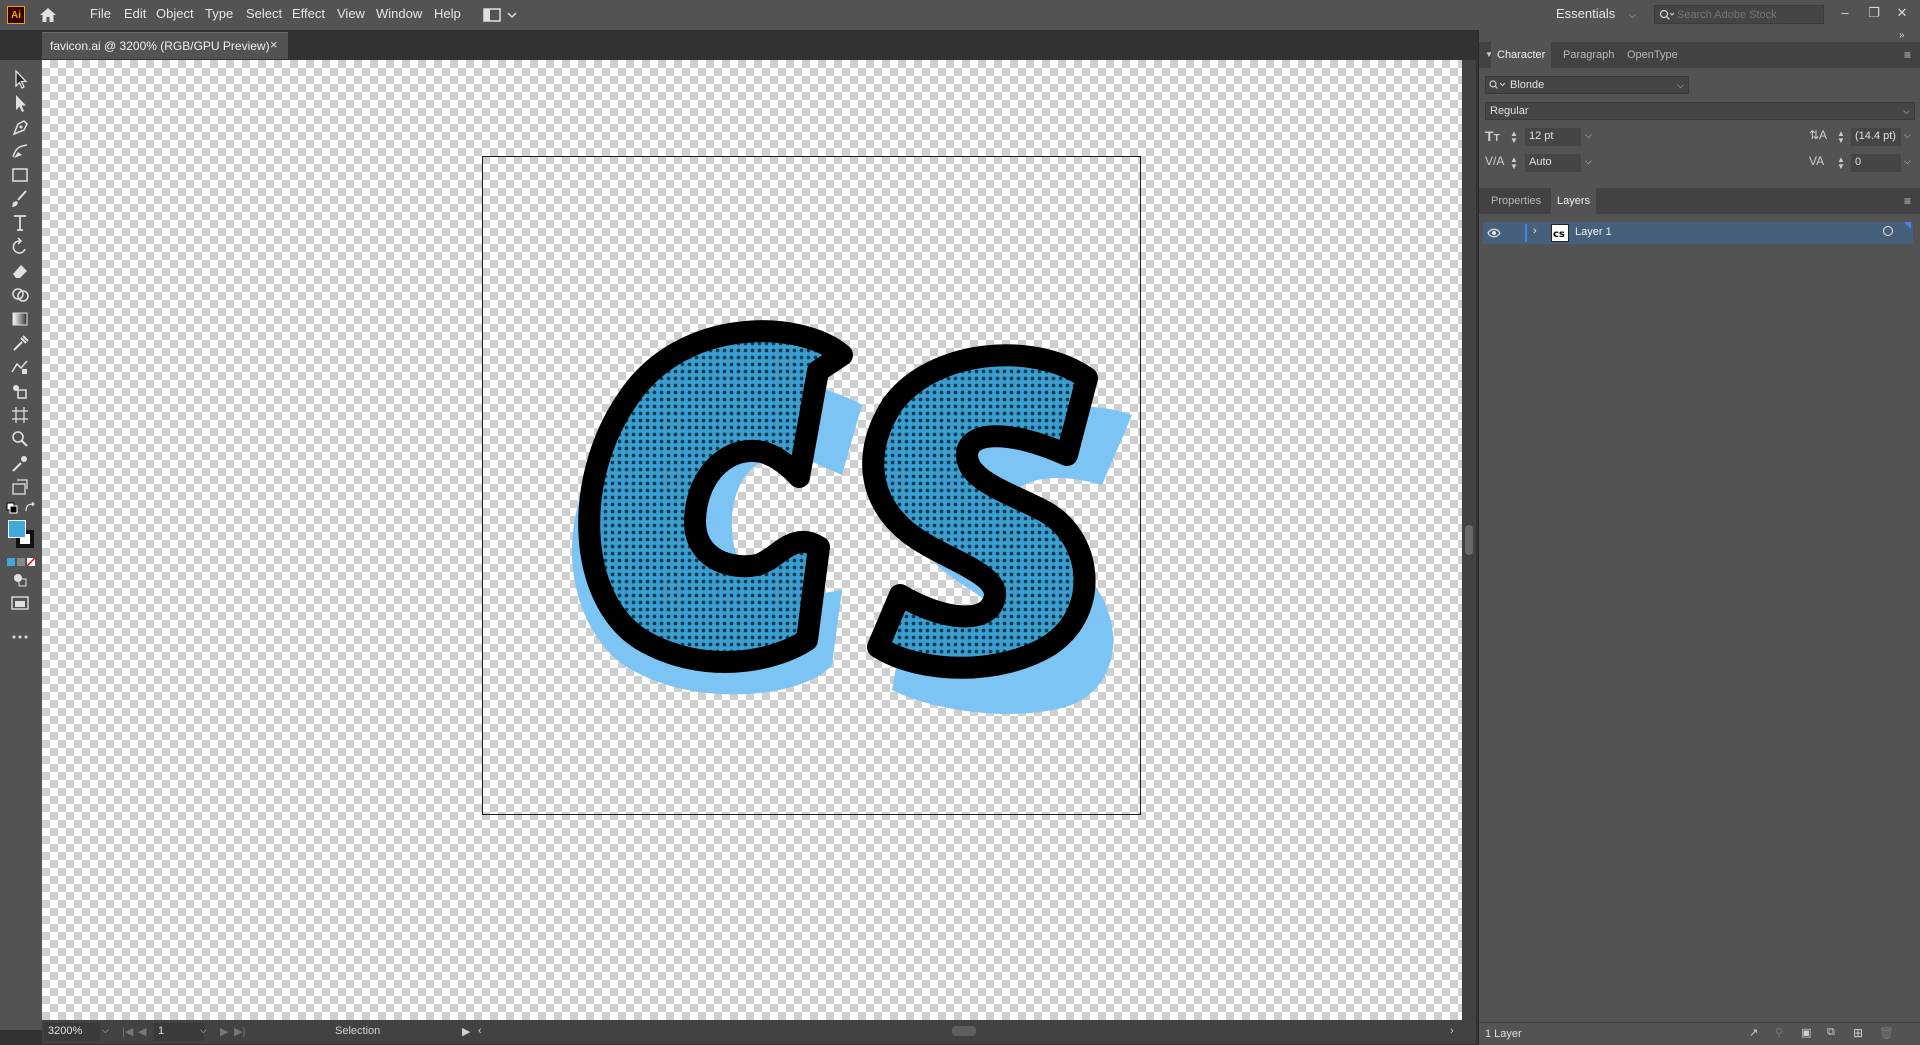 The image size is (1920, 1045). I want to click on fill-swatch, so click(17, 529).